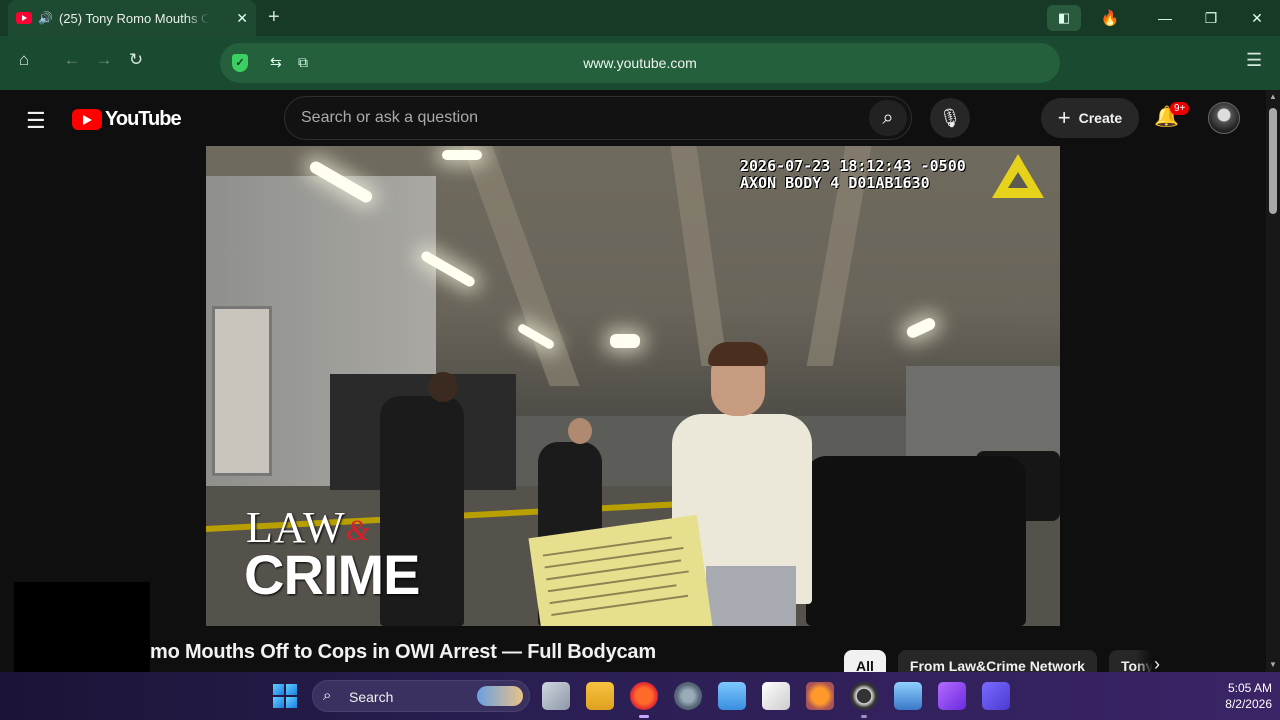  I want to click on app-launcher-icon, so click(996, 696).